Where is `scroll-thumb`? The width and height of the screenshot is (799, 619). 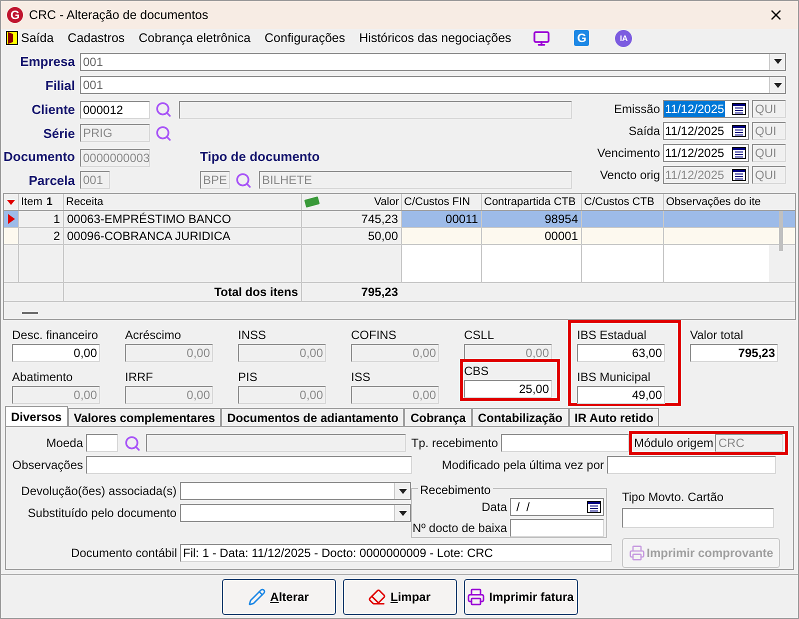
scroll-thumb is located at coordinates (781, 231).